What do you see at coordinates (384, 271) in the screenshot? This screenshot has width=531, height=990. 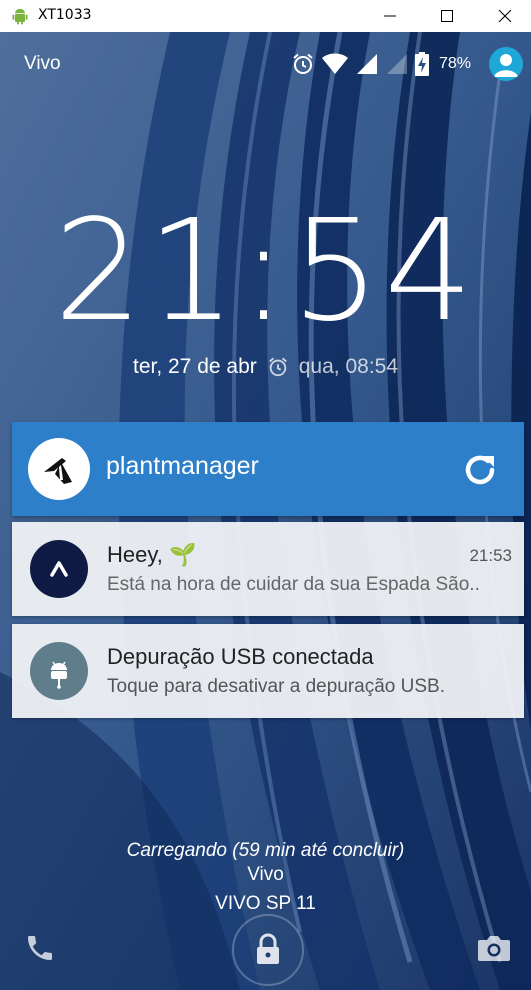 I see `clock-minutes: 54` at bounding box center [384, 271].